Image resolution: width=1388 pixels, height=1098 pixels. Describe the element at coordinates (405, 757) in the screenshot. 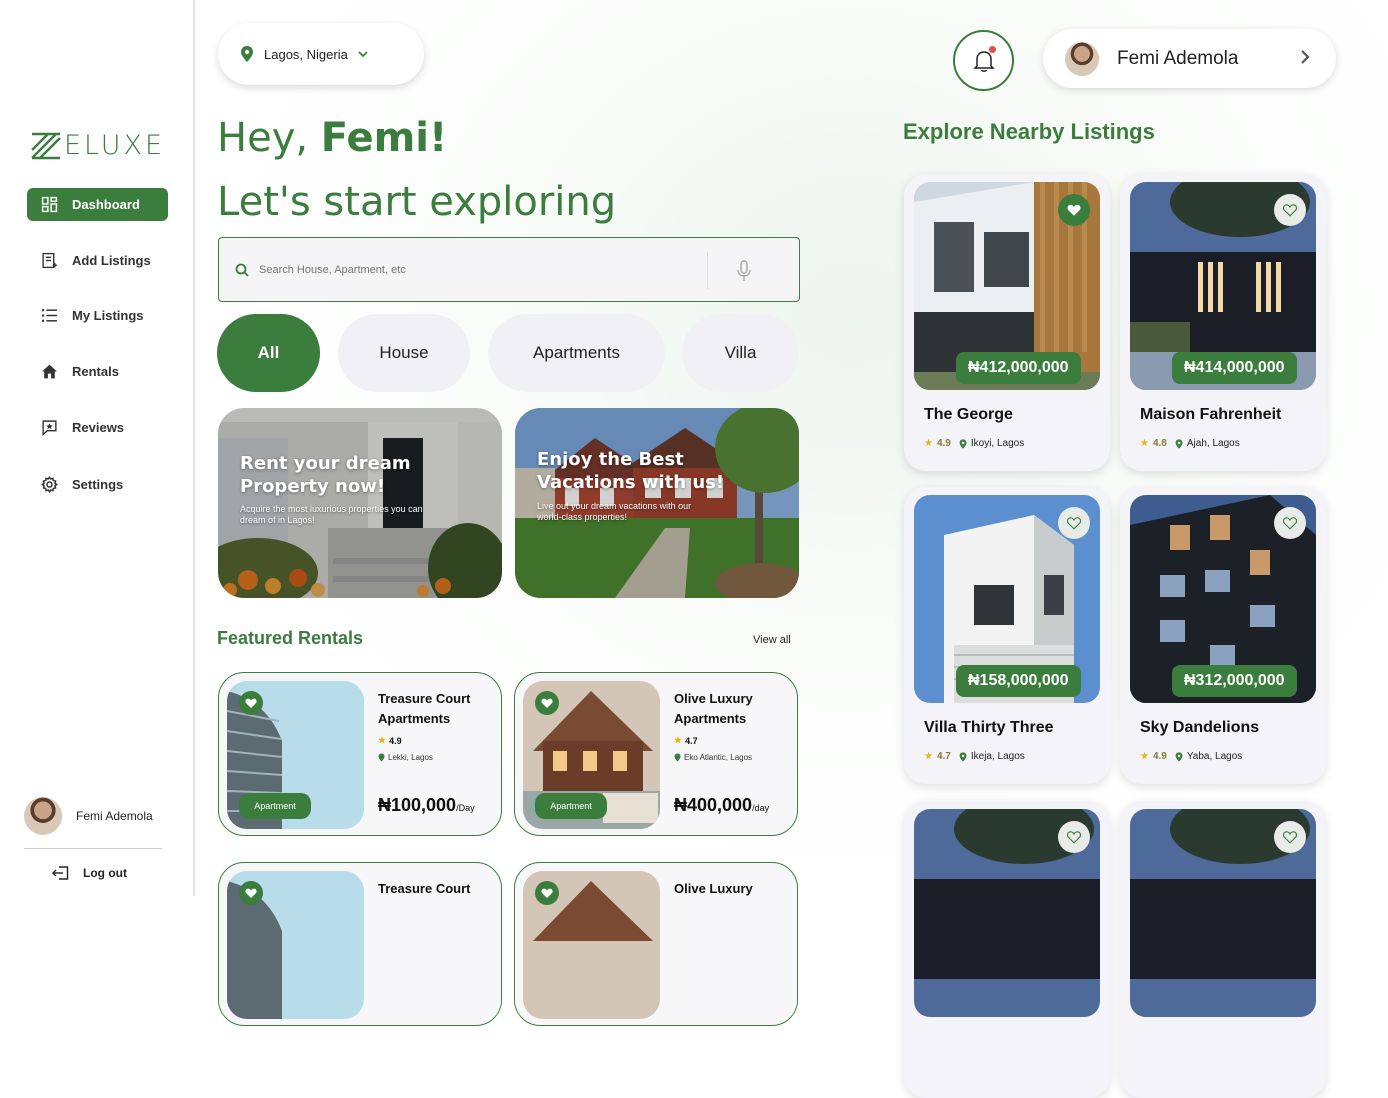

I see `location: Lekki, Lagos` at that location.